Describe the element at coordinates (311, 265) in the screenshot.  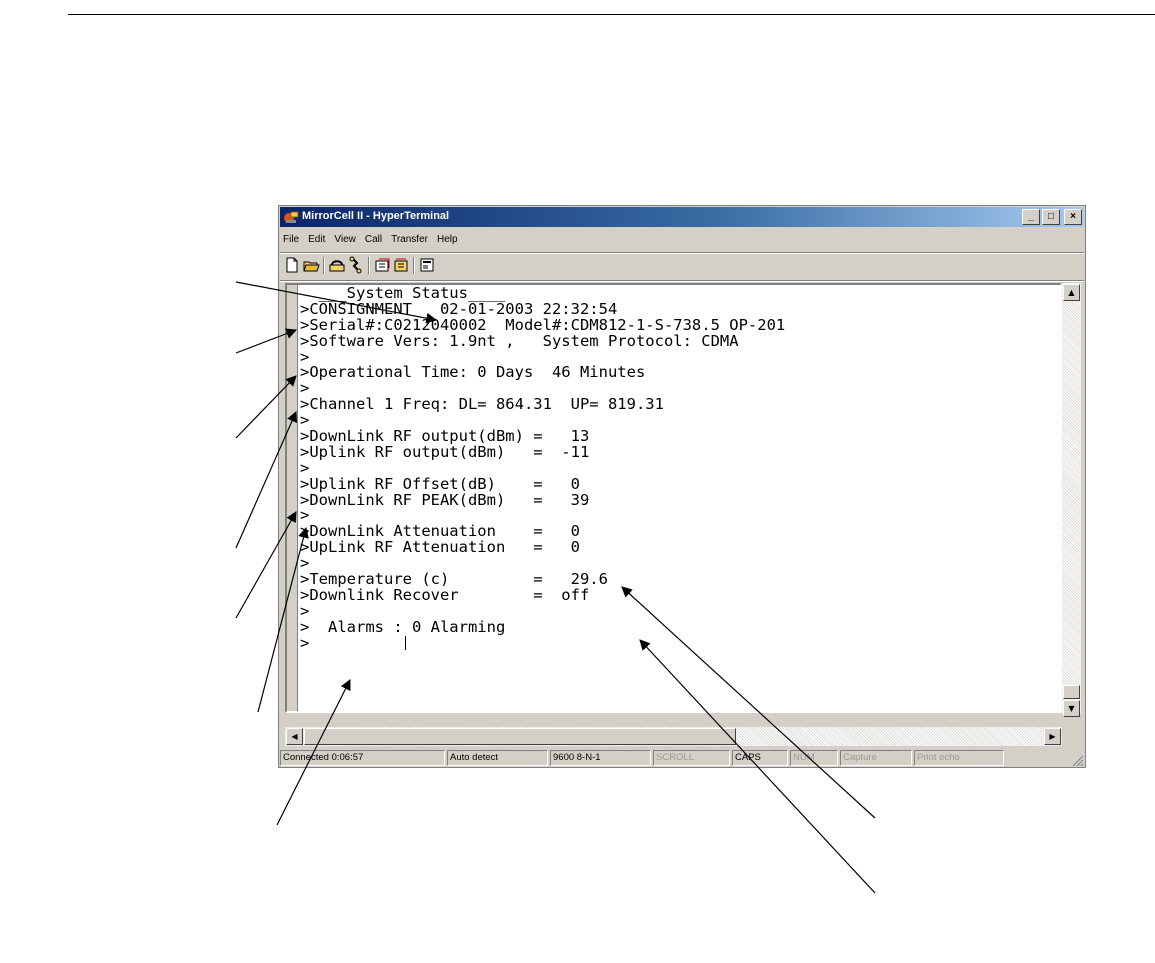
I see `open-icon` at that location.